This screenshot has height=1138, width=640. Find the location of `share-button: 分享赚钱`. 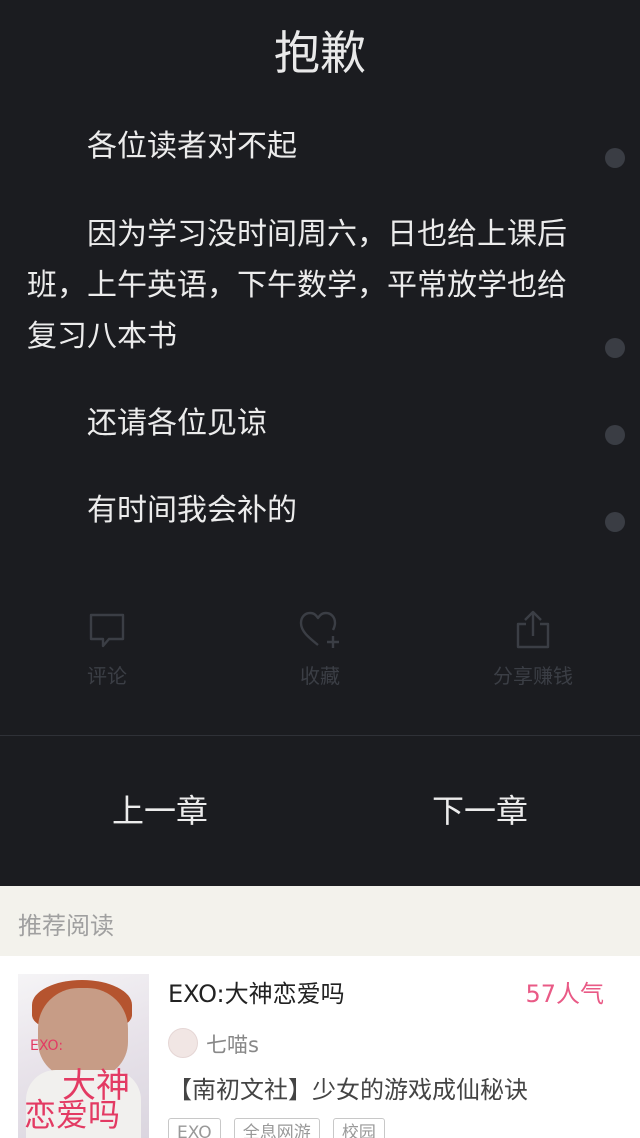

share-button: 分享赚钱 is located at coordinates (533, 649).